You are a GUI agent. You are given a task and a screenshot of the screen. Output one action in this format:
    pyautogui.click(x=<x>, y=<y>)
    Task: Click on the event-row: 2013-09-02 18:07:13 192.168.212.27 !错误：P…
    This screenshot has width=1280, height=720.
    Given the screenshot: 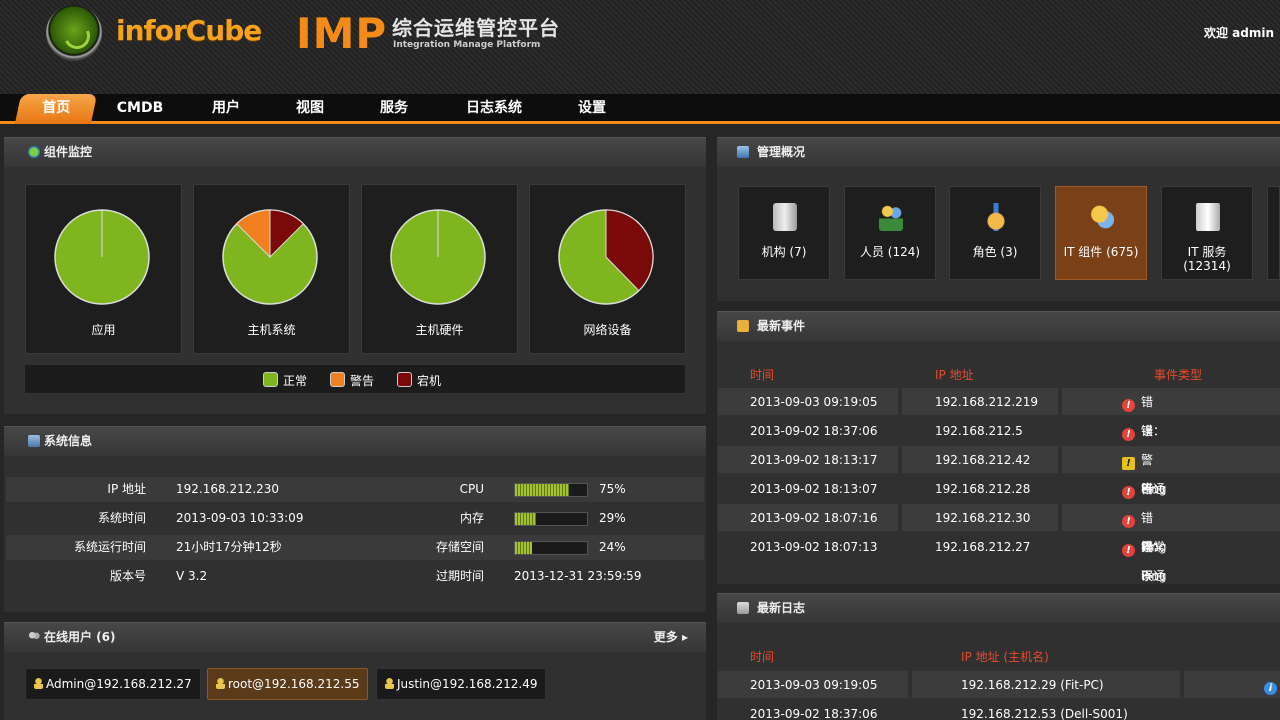 What is the action you would take?
    pyautogui.click(x=999, y=587)
    